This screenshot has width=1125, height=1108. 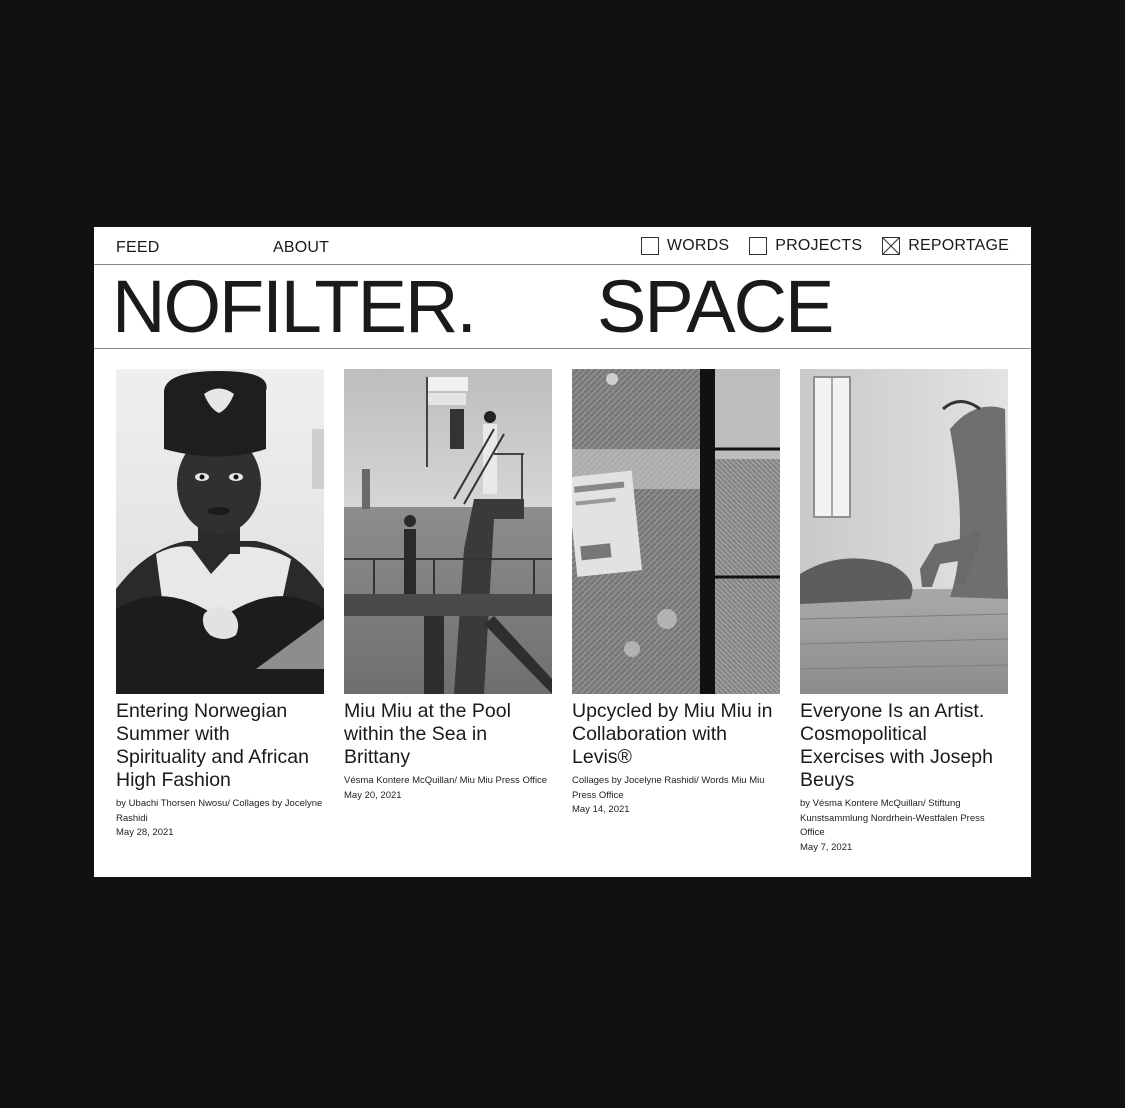 I want to click on nav-link-feed: FEED, so click(x=137, y=248).